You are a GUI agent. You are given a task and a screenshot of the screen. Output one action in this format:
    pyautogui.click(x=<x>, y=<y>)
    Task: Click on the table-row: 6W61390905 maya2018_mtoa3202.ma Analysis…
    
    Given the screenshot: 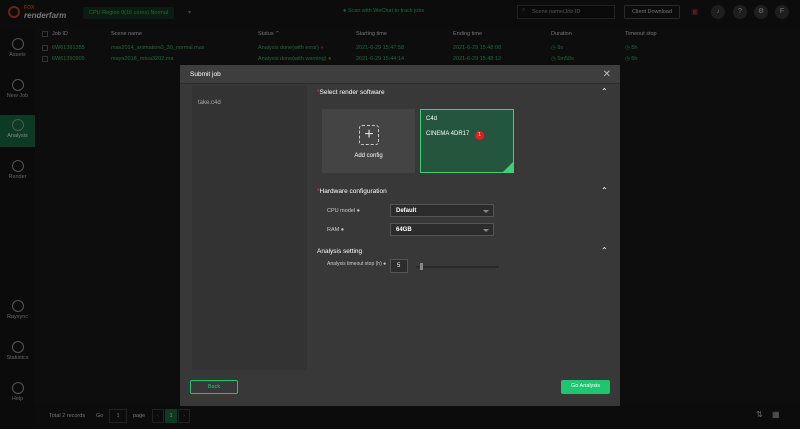 What is the action you would take?
    pyautogui.click(x=417, y=59)
    